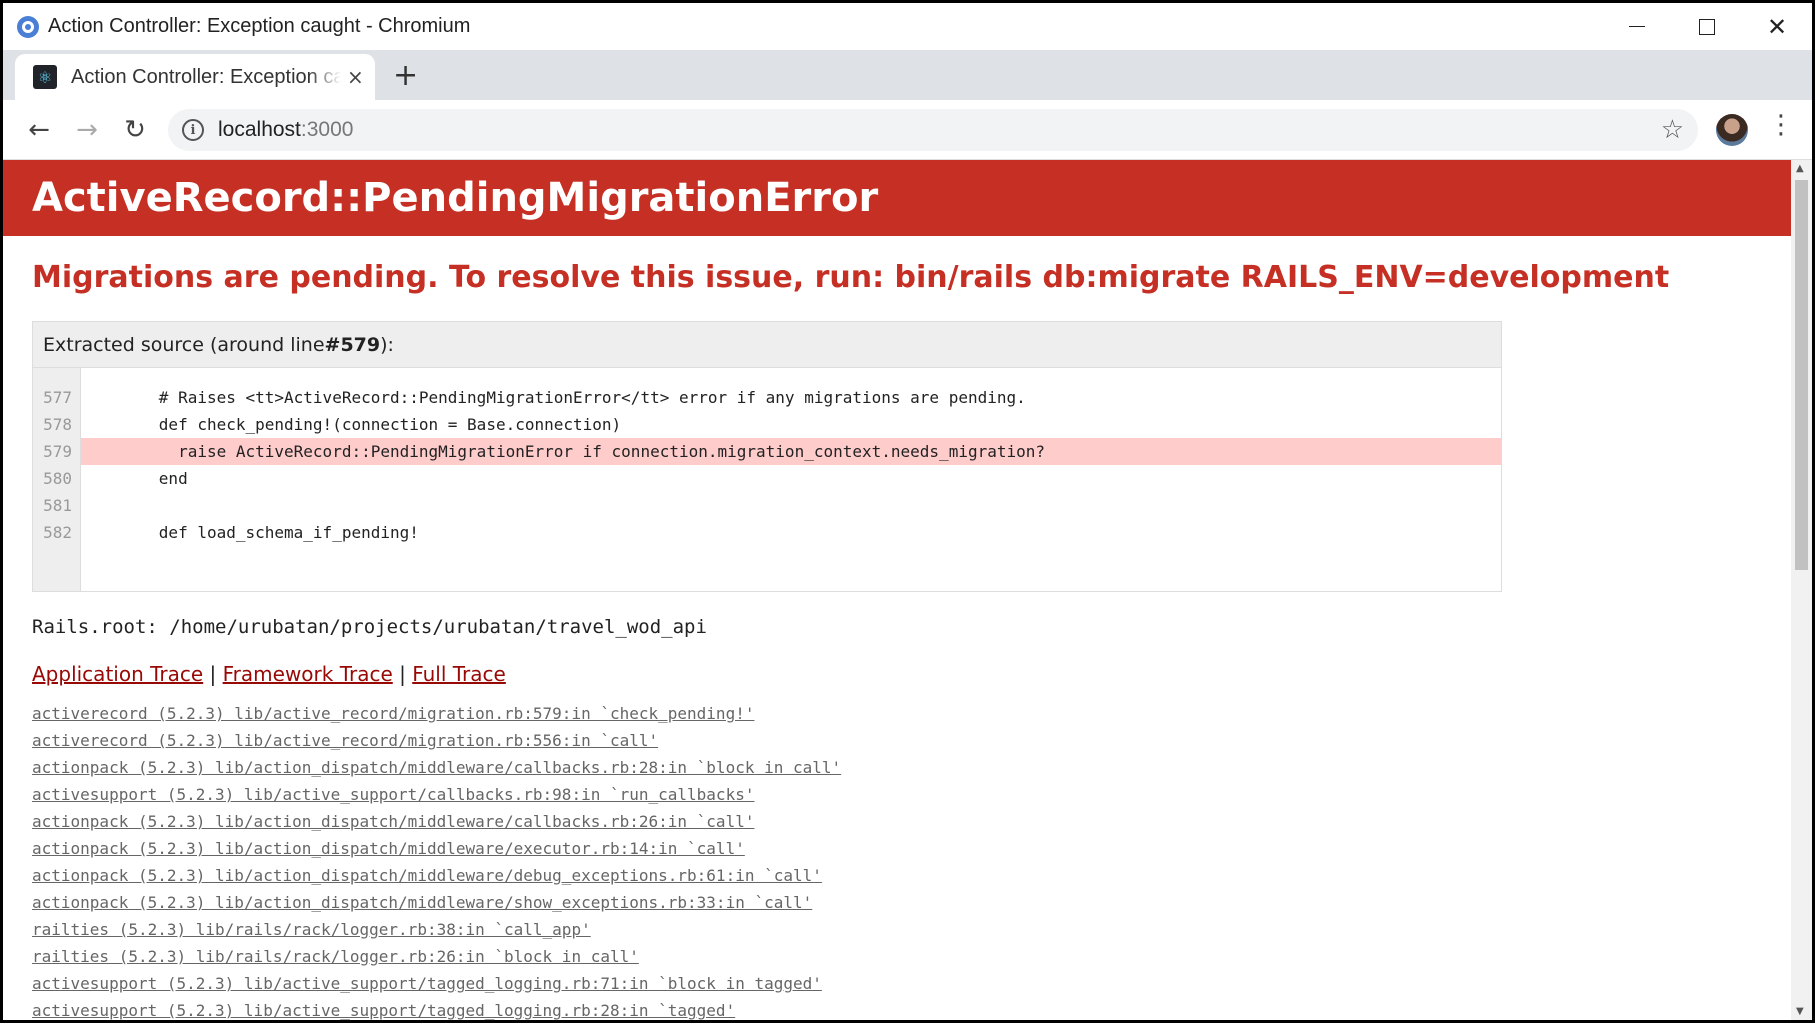  I want to click on line-number: 577, so click(57, 397).